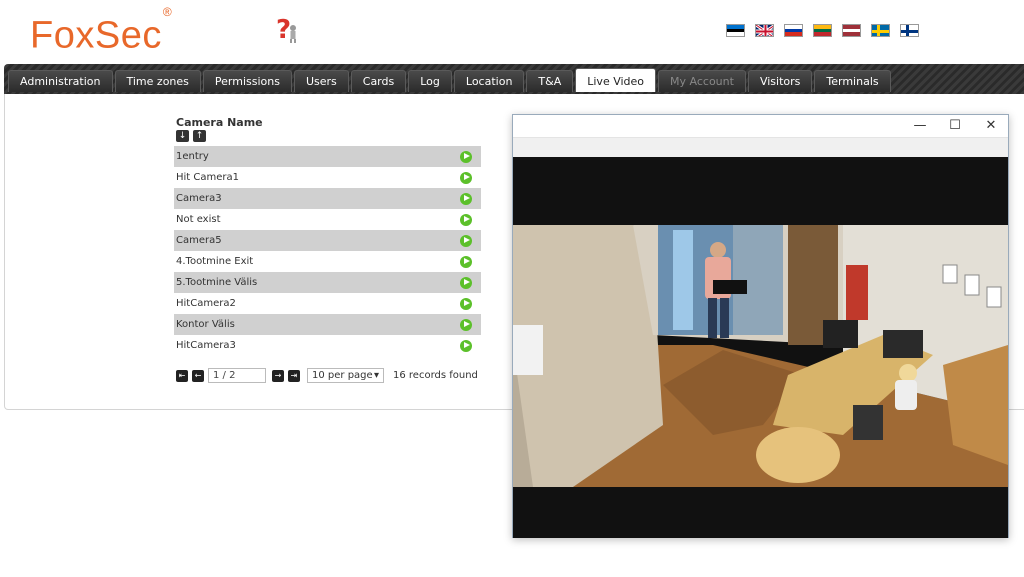 The height and width of the screenshot is (577, 1024). I want to click on per-page-select: 10 per page ▾, so click(345, 375).